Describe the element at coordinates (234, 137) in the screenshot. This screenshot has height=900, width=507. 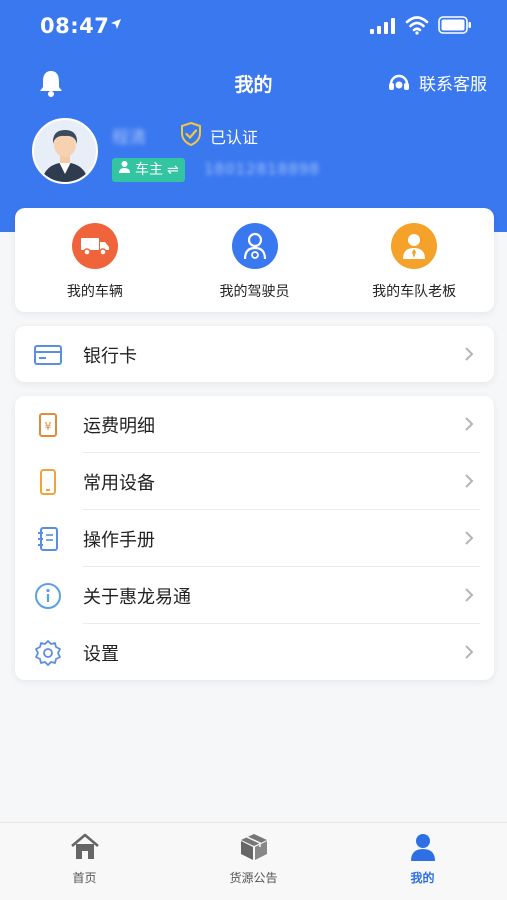
I see `certified-status: 已认证` at that location.